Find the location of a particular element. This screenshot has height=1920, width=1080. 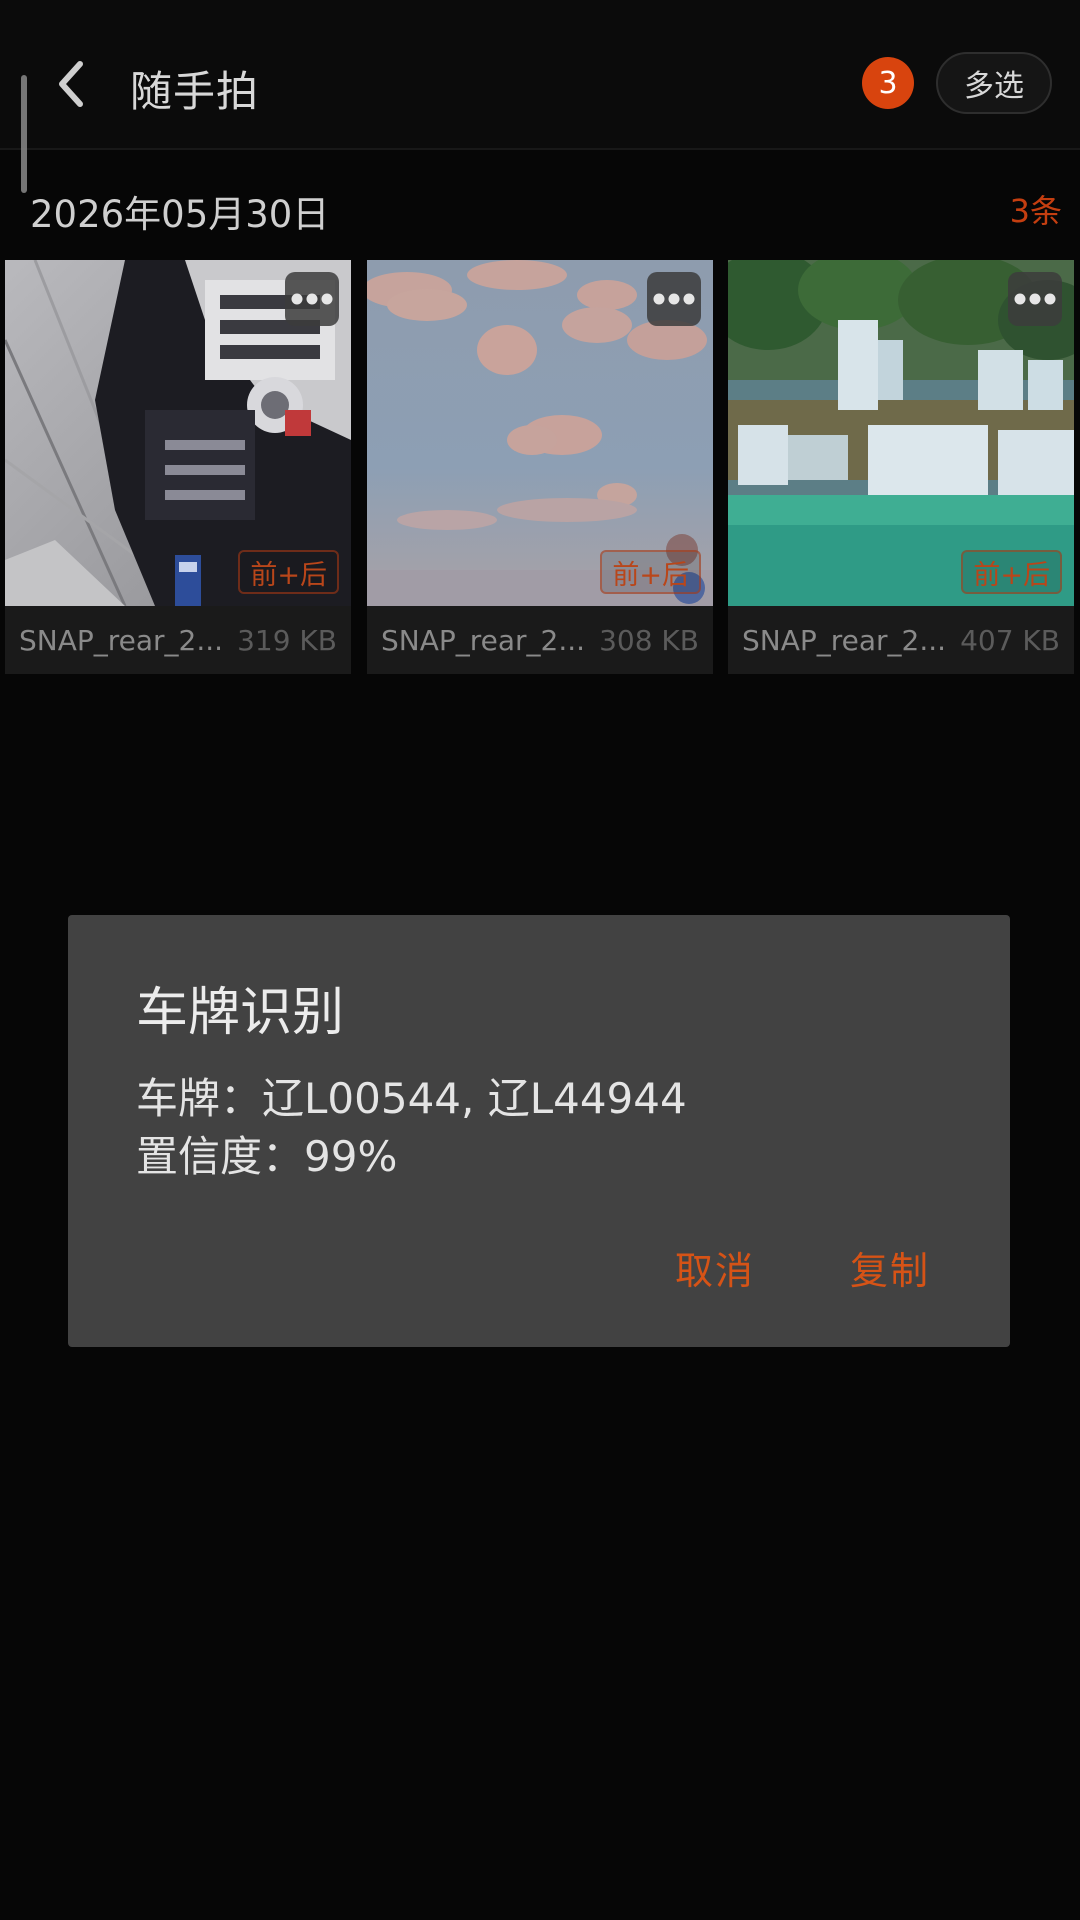

card-caption: SNAP_rear_2... 308 KB is located at coordinates (540, 640).